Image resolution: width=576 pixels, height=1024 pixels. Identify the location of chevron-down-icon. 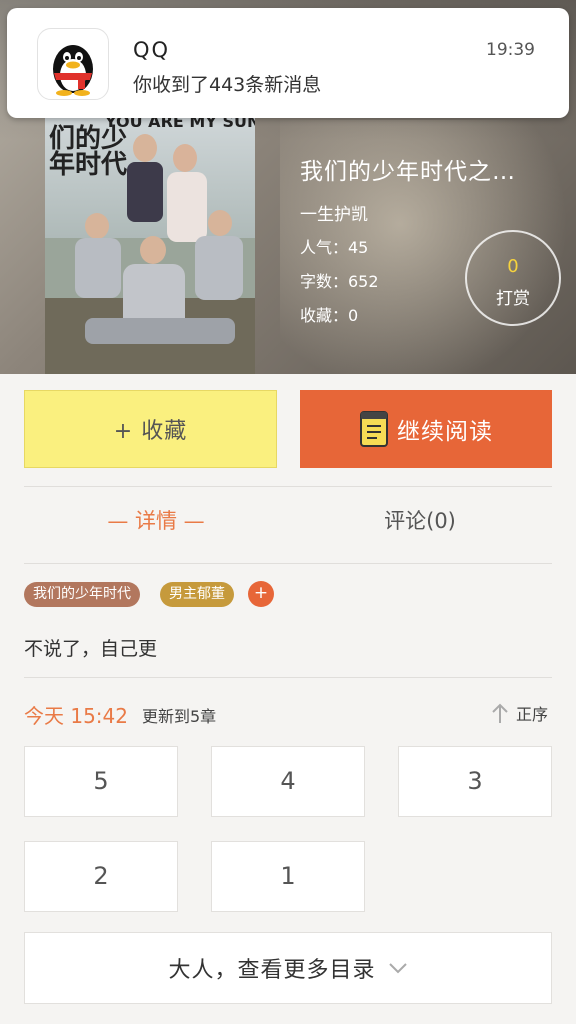
(397, 968).